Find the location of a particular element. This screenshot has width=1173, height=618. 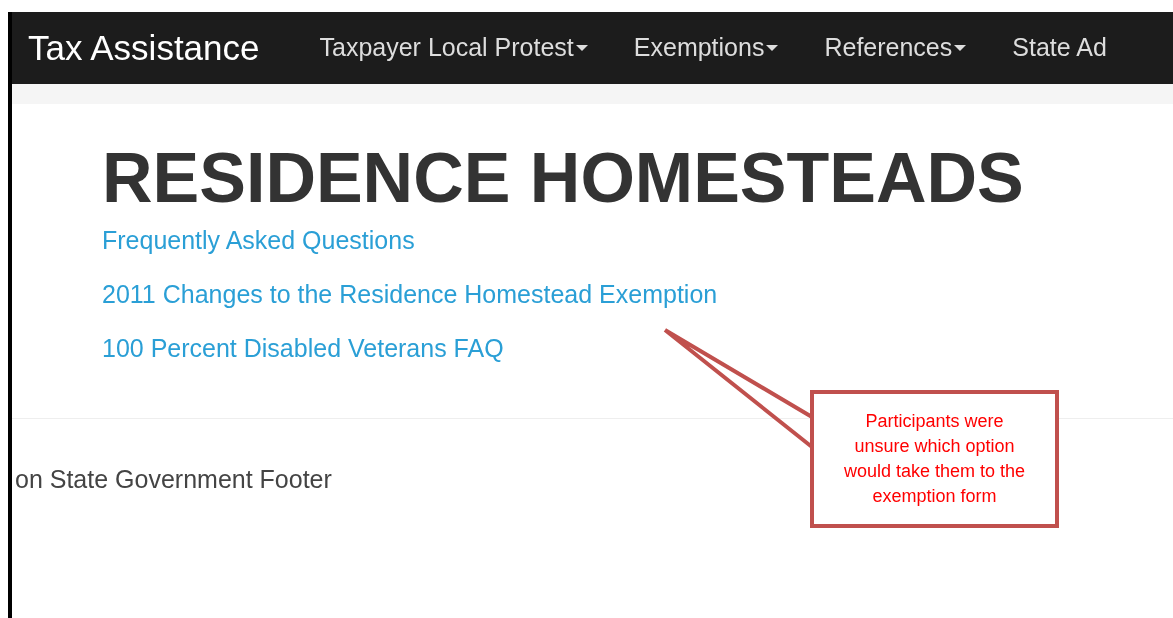

brand-title: Tax Assistance is located at coordinates (144, 48).